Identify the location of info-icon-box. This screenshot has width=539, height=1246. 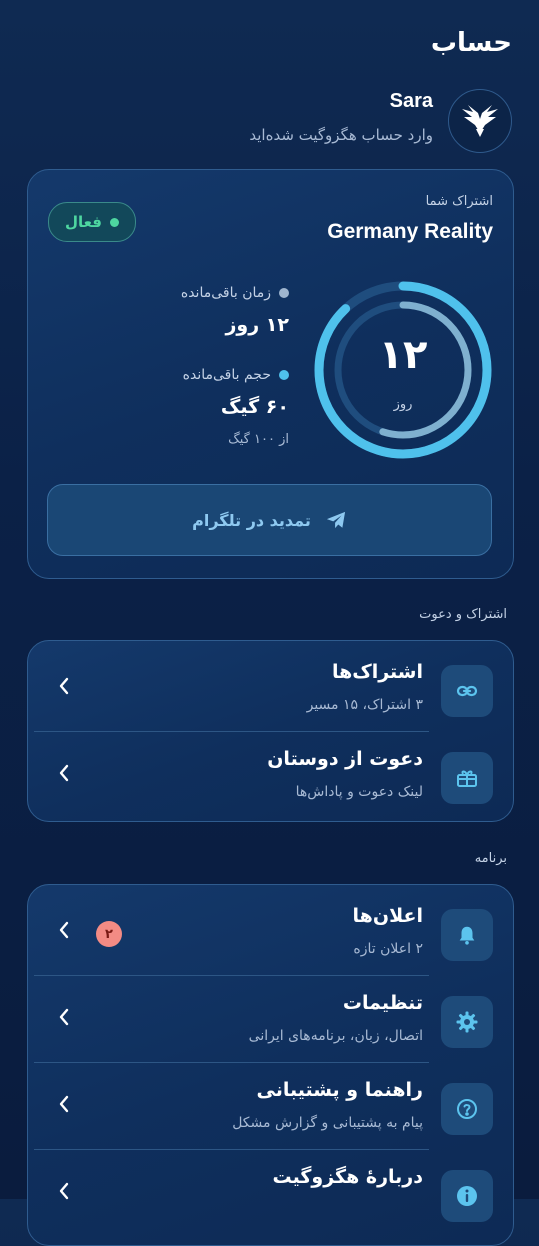
(467, 1196).